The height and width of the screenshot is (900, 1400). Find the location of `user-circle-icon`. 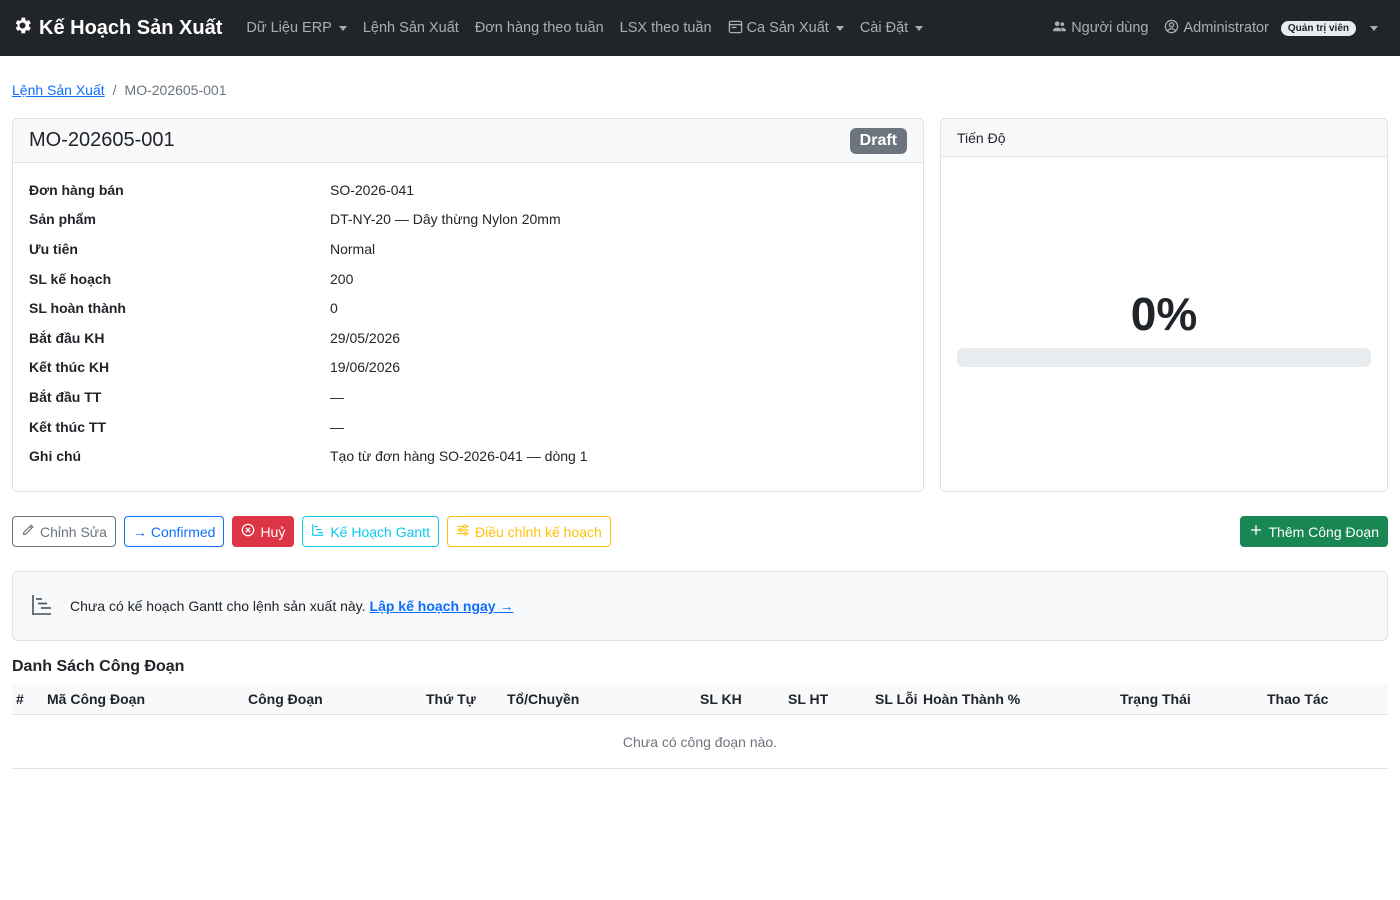

user-circle-icon is located at coordinates (1171, 28).